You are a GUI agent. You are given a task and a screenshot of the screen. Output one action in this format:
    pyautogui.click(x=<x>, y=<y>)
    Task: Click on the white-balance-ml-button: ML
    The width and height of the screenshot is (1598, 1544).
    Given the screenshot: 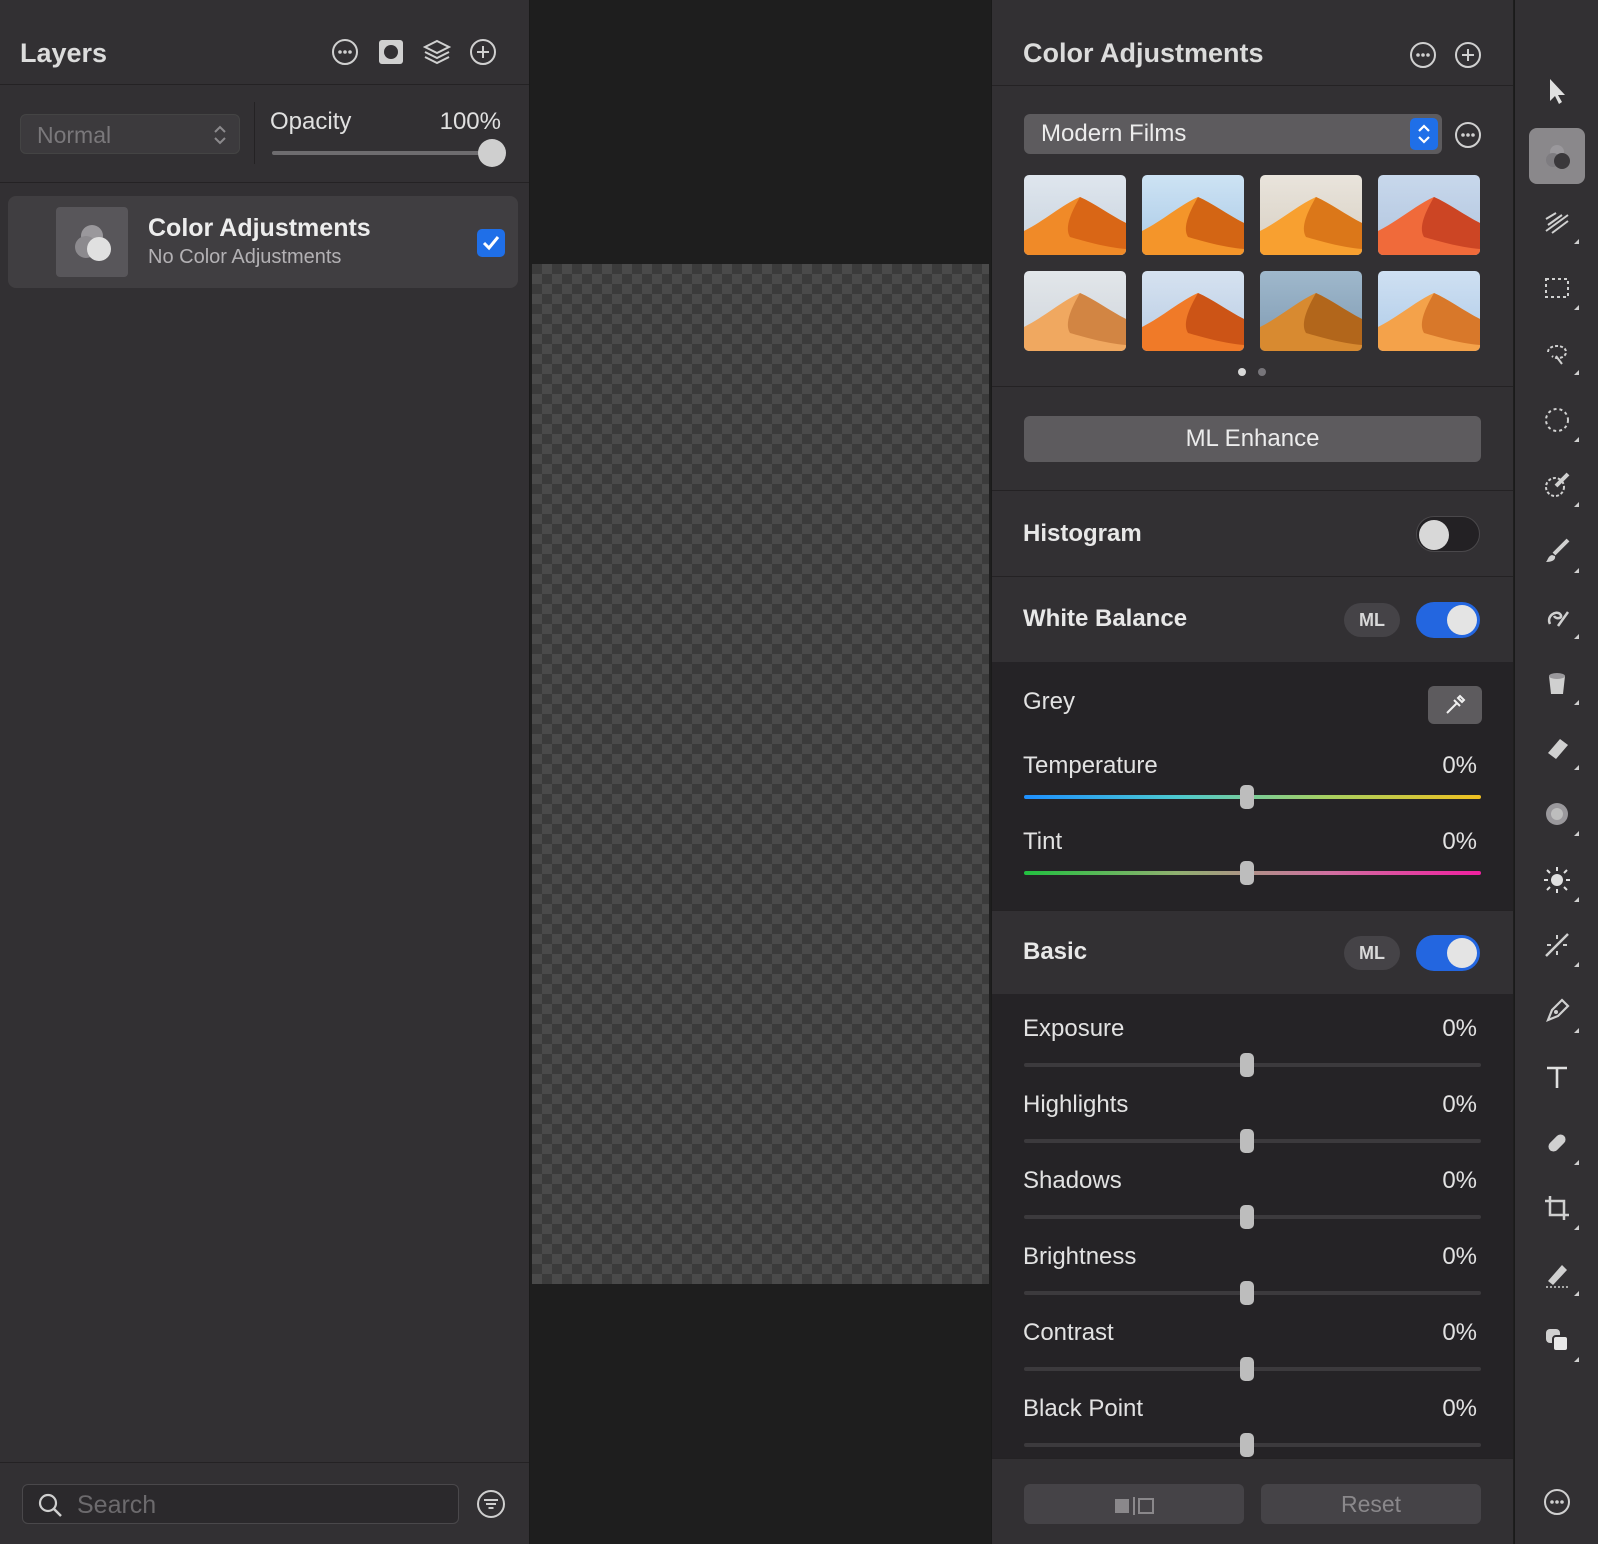 What is the action you would take?
    pyautogui.click(x=1372, y=620)
    